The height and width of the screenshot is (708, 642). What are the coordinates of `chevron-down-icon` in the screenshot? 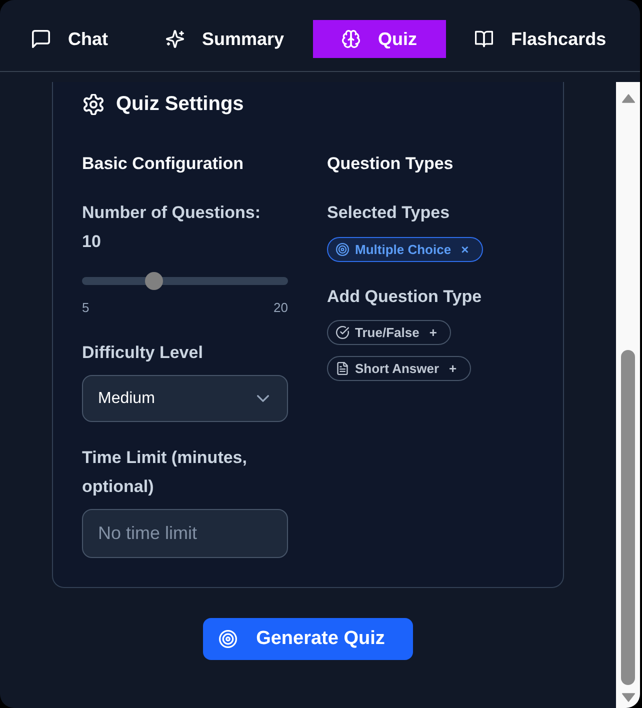 It's located at (263, 398).